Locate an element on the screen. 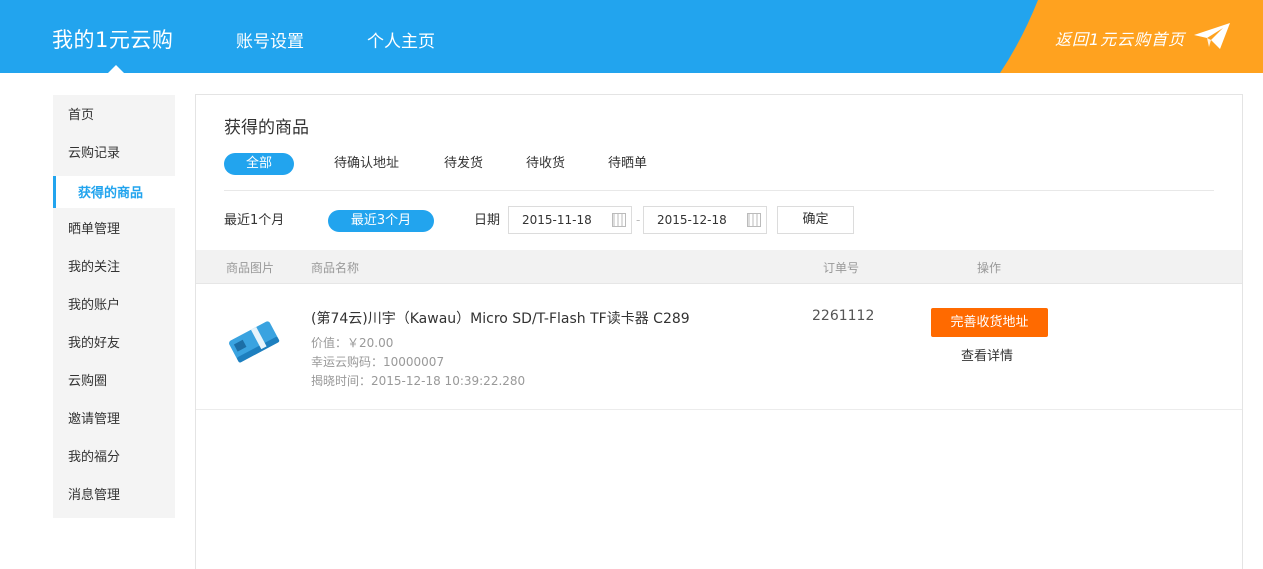  filter-last-1-month: 最近1个月 is located at coordinates (254, 221).